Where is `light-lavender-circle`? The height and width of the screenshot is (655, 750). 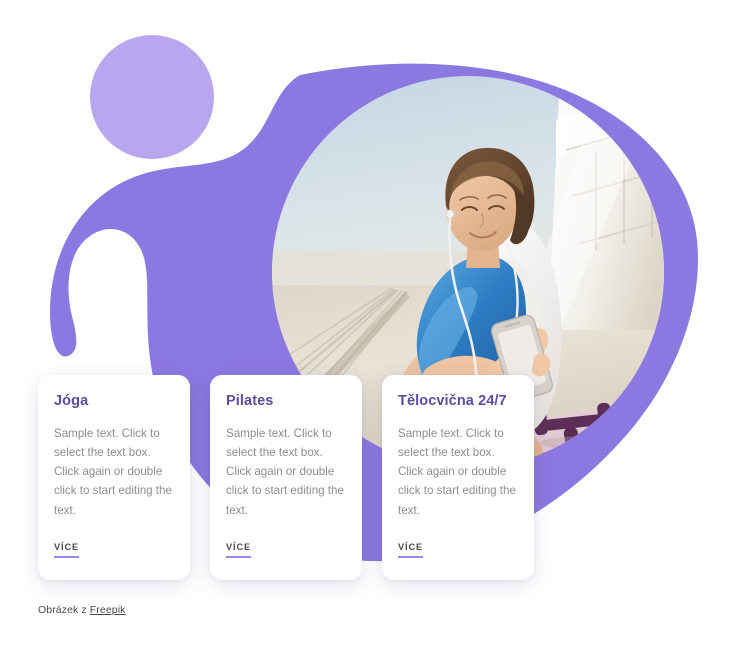
light-lavender-circle is located at coordinates (152, 97).